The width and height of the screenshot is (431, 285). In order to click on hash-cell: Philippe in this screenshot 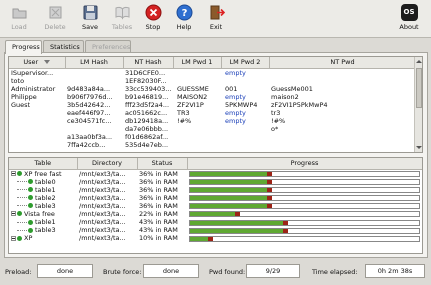, I will do `click(24, 96)`.